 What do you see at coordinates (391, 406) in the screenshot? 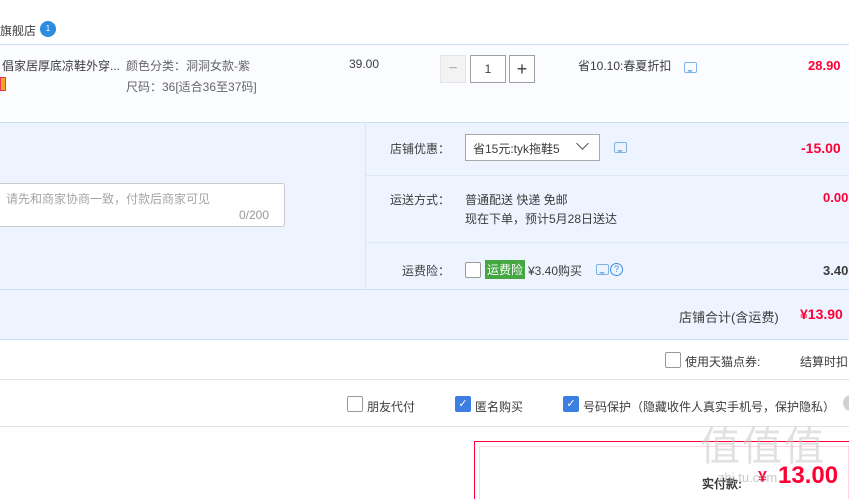
I see `friend-pay-label: 朋友代付` at bounding box center [391, 406].